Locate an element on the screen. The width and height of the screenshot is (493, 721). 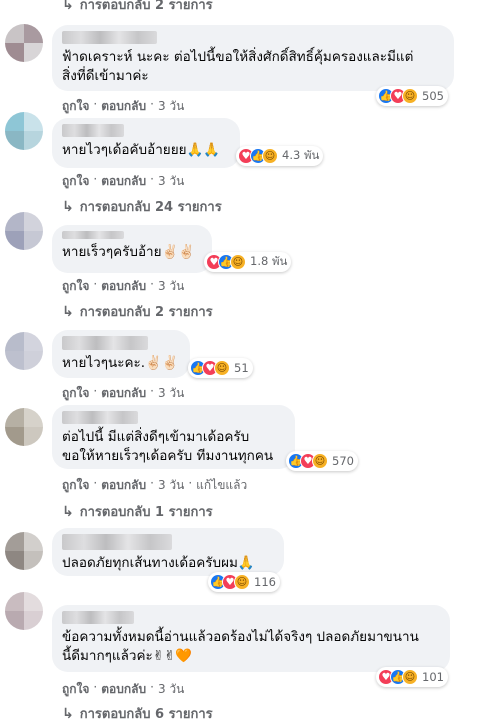
view-replies-link: ↳ การตอบกลับ 6 รายการ is located at coordinates (137, 712).